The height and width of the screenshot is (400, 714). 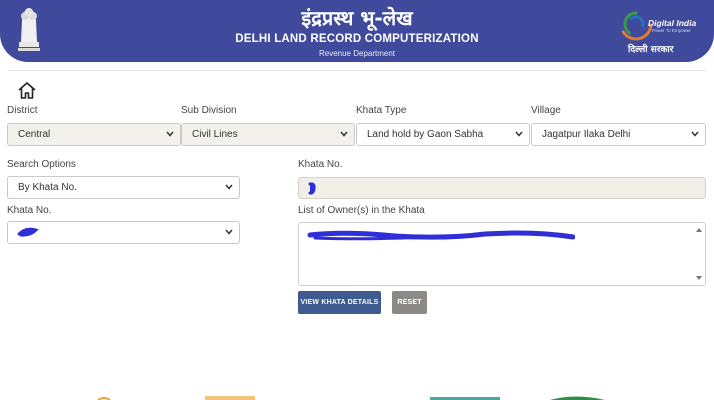 I want to click on khata-type-value: Land hold by Gaon Sabha, so click(x=425, y=134).